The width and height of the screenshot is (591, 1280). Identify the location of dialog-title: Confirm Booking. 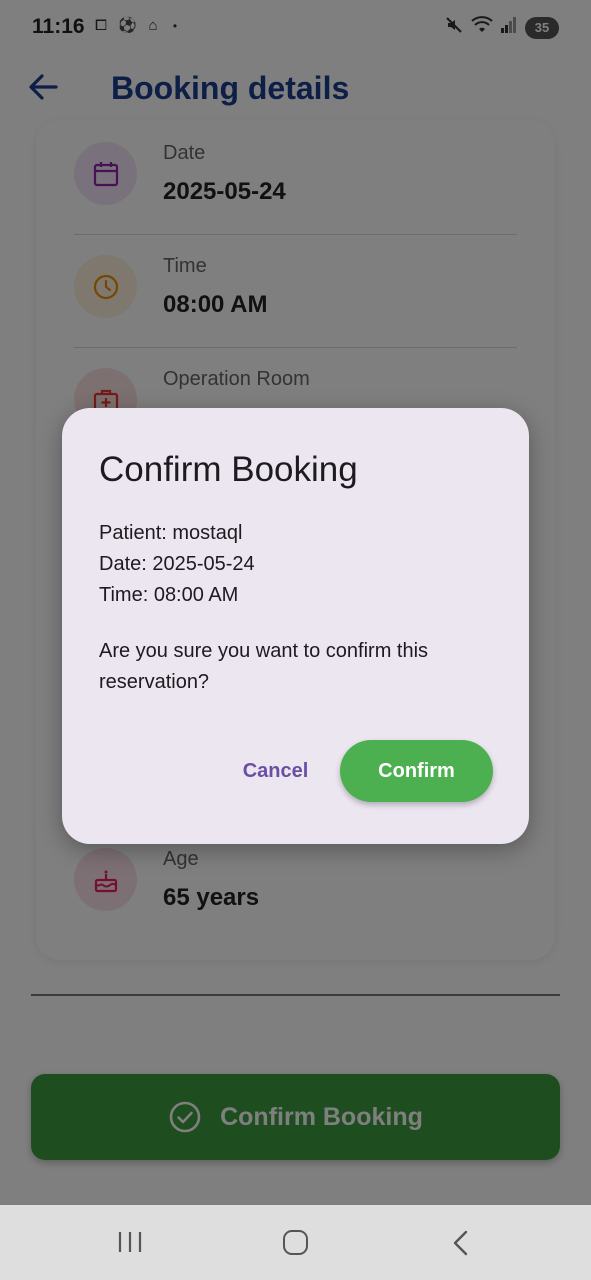
(228, 469).